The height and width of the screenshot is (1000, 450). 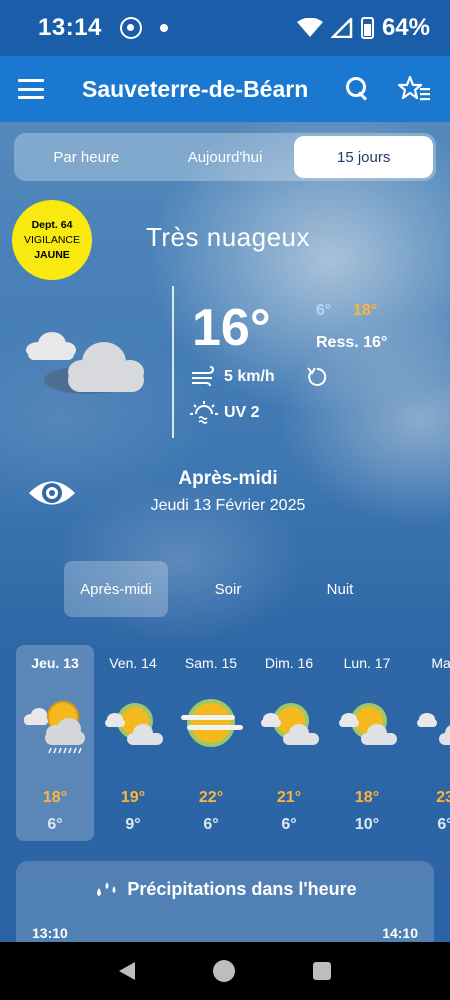 What do you see at coordinates (317, 377) in the screenshot?
I see `refresh-icon` at bounding box center [317, 377].